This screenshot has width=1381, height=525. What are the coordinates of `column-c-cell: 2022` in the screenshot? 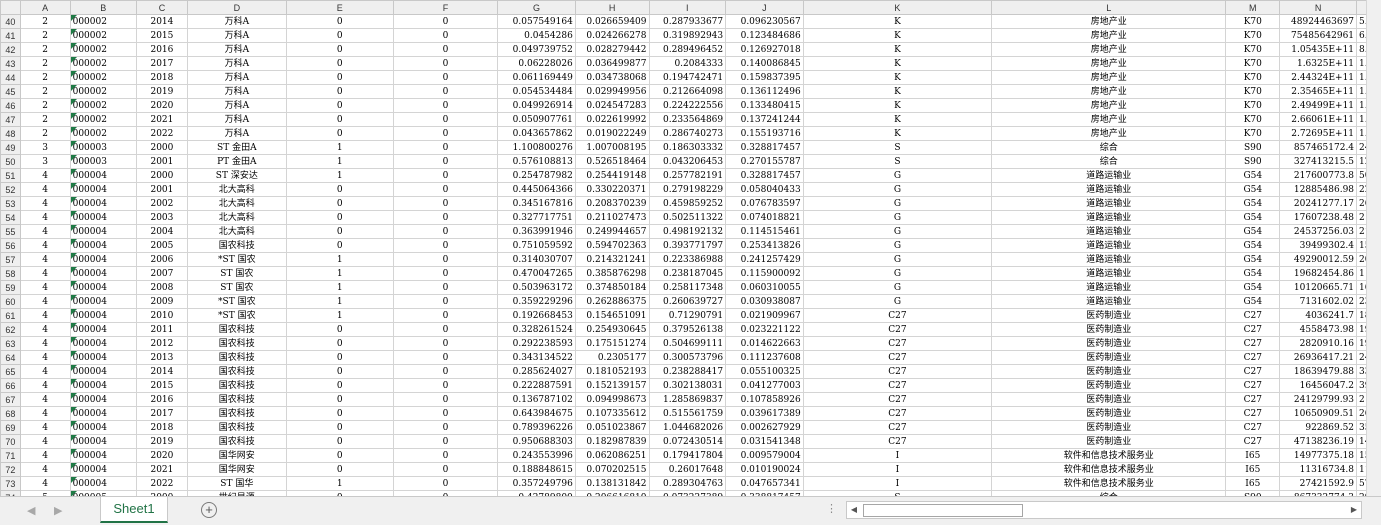 It's located at (162, 133).